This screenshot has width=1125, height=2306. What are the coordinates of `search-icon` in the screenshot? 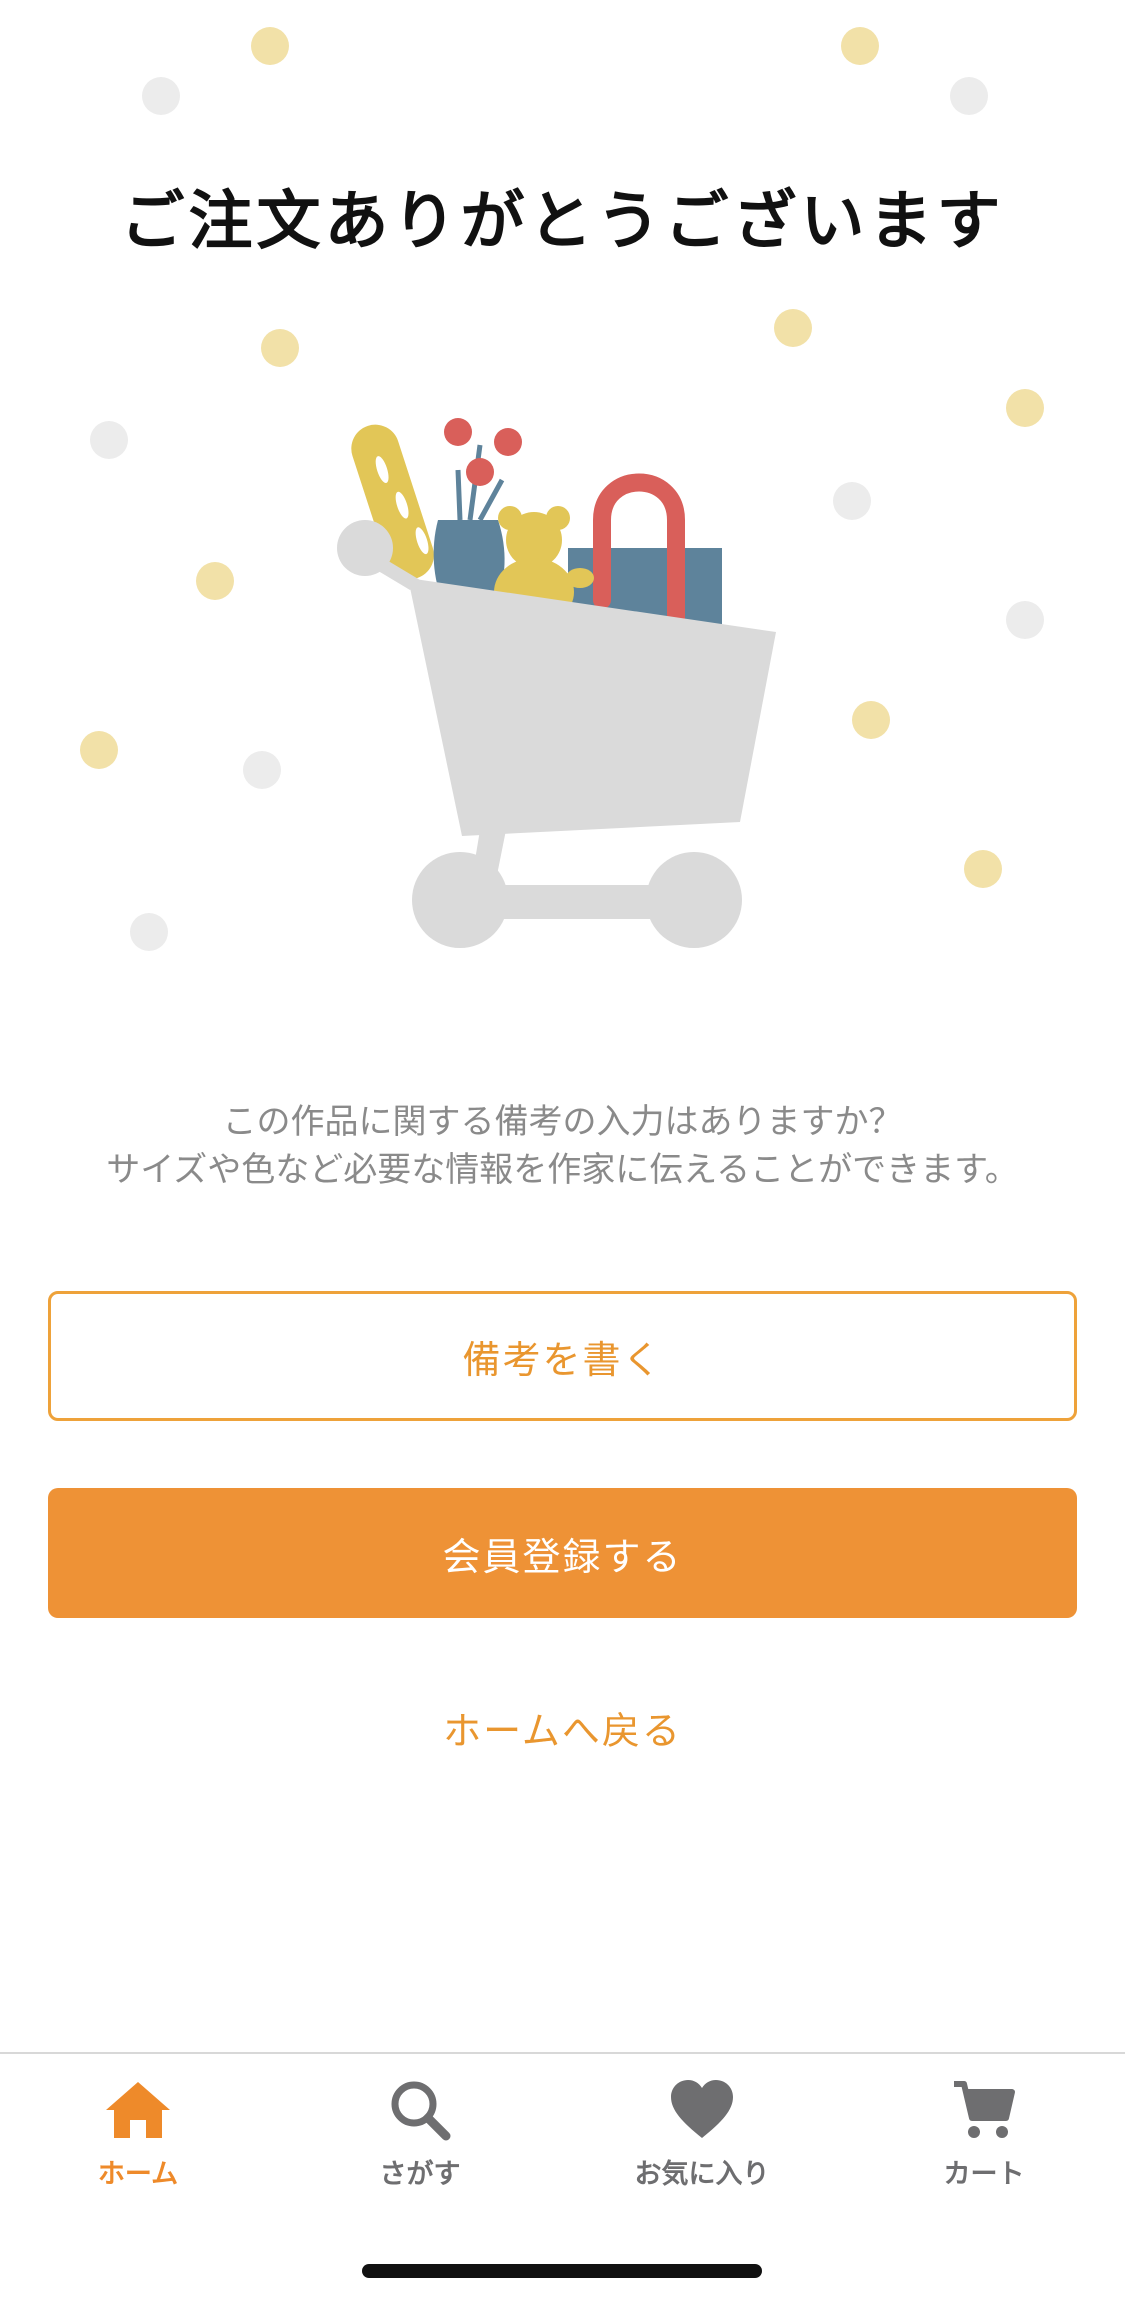 It's located at (421, 2111).